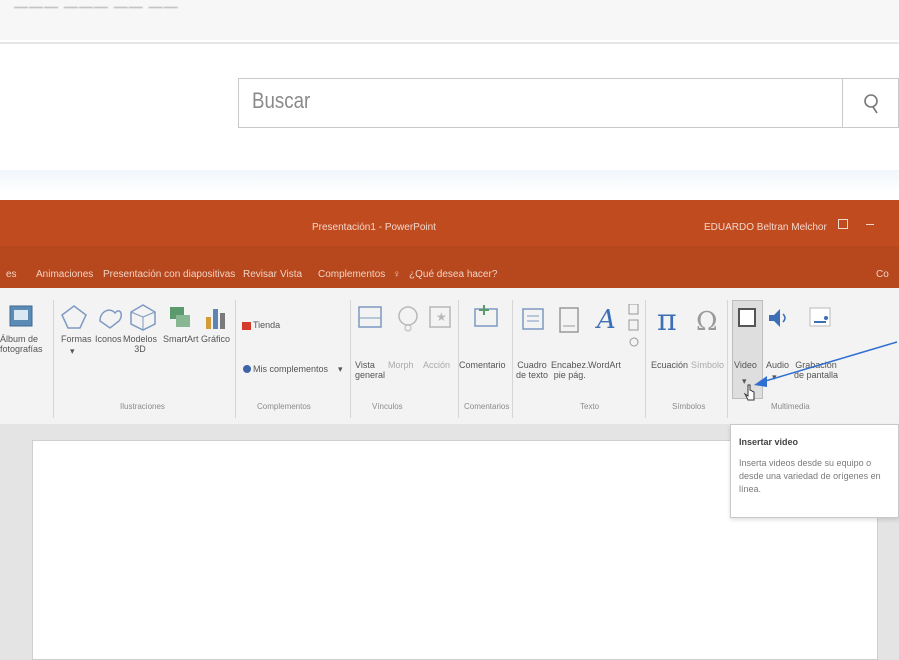 The image size is (899, 660). Describe the element at coordinates (590, 406) in the screenshot. I see `group-texto: Texto` at that location.